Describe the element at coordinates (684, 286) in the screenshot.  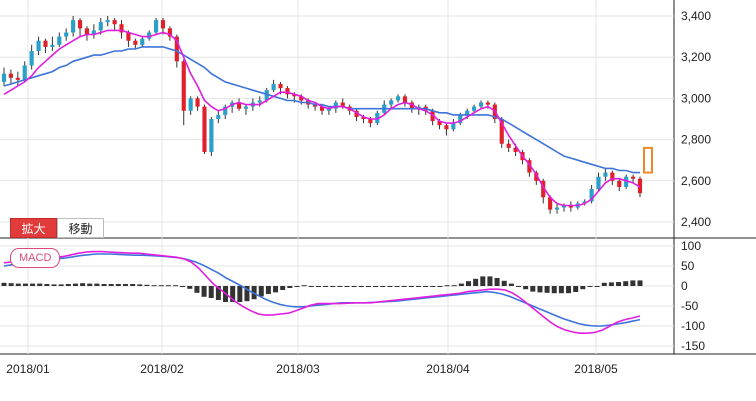
I see `macd-tick-label: 0` at that location.